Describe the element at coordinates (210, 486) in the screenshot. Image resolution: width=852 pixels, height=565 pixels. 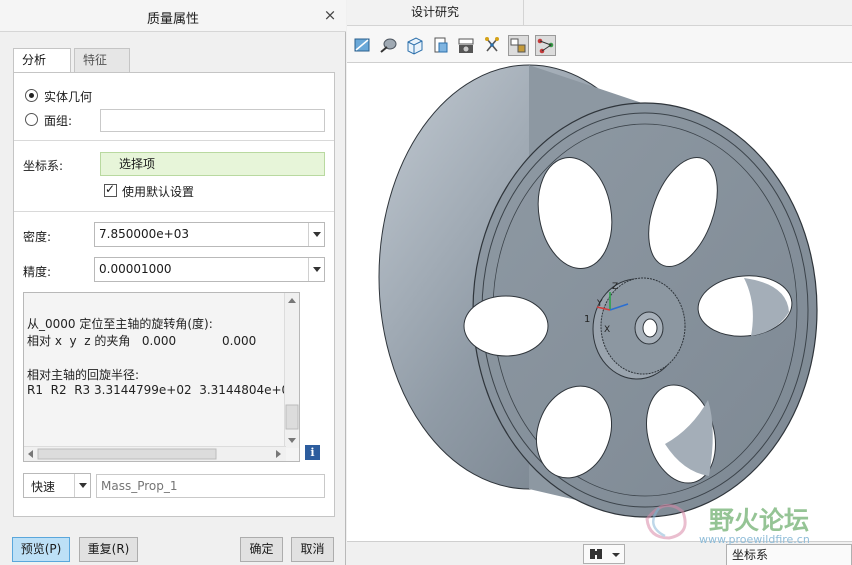
I see `analysis-name-field` at that location.